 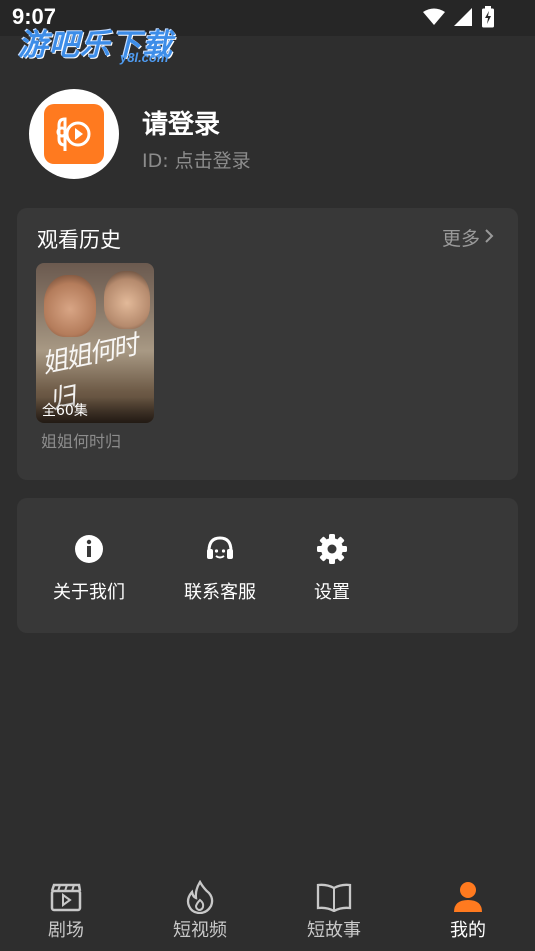 I want to click on nav-theater-label: 剧场, so click(x=66, y=930).